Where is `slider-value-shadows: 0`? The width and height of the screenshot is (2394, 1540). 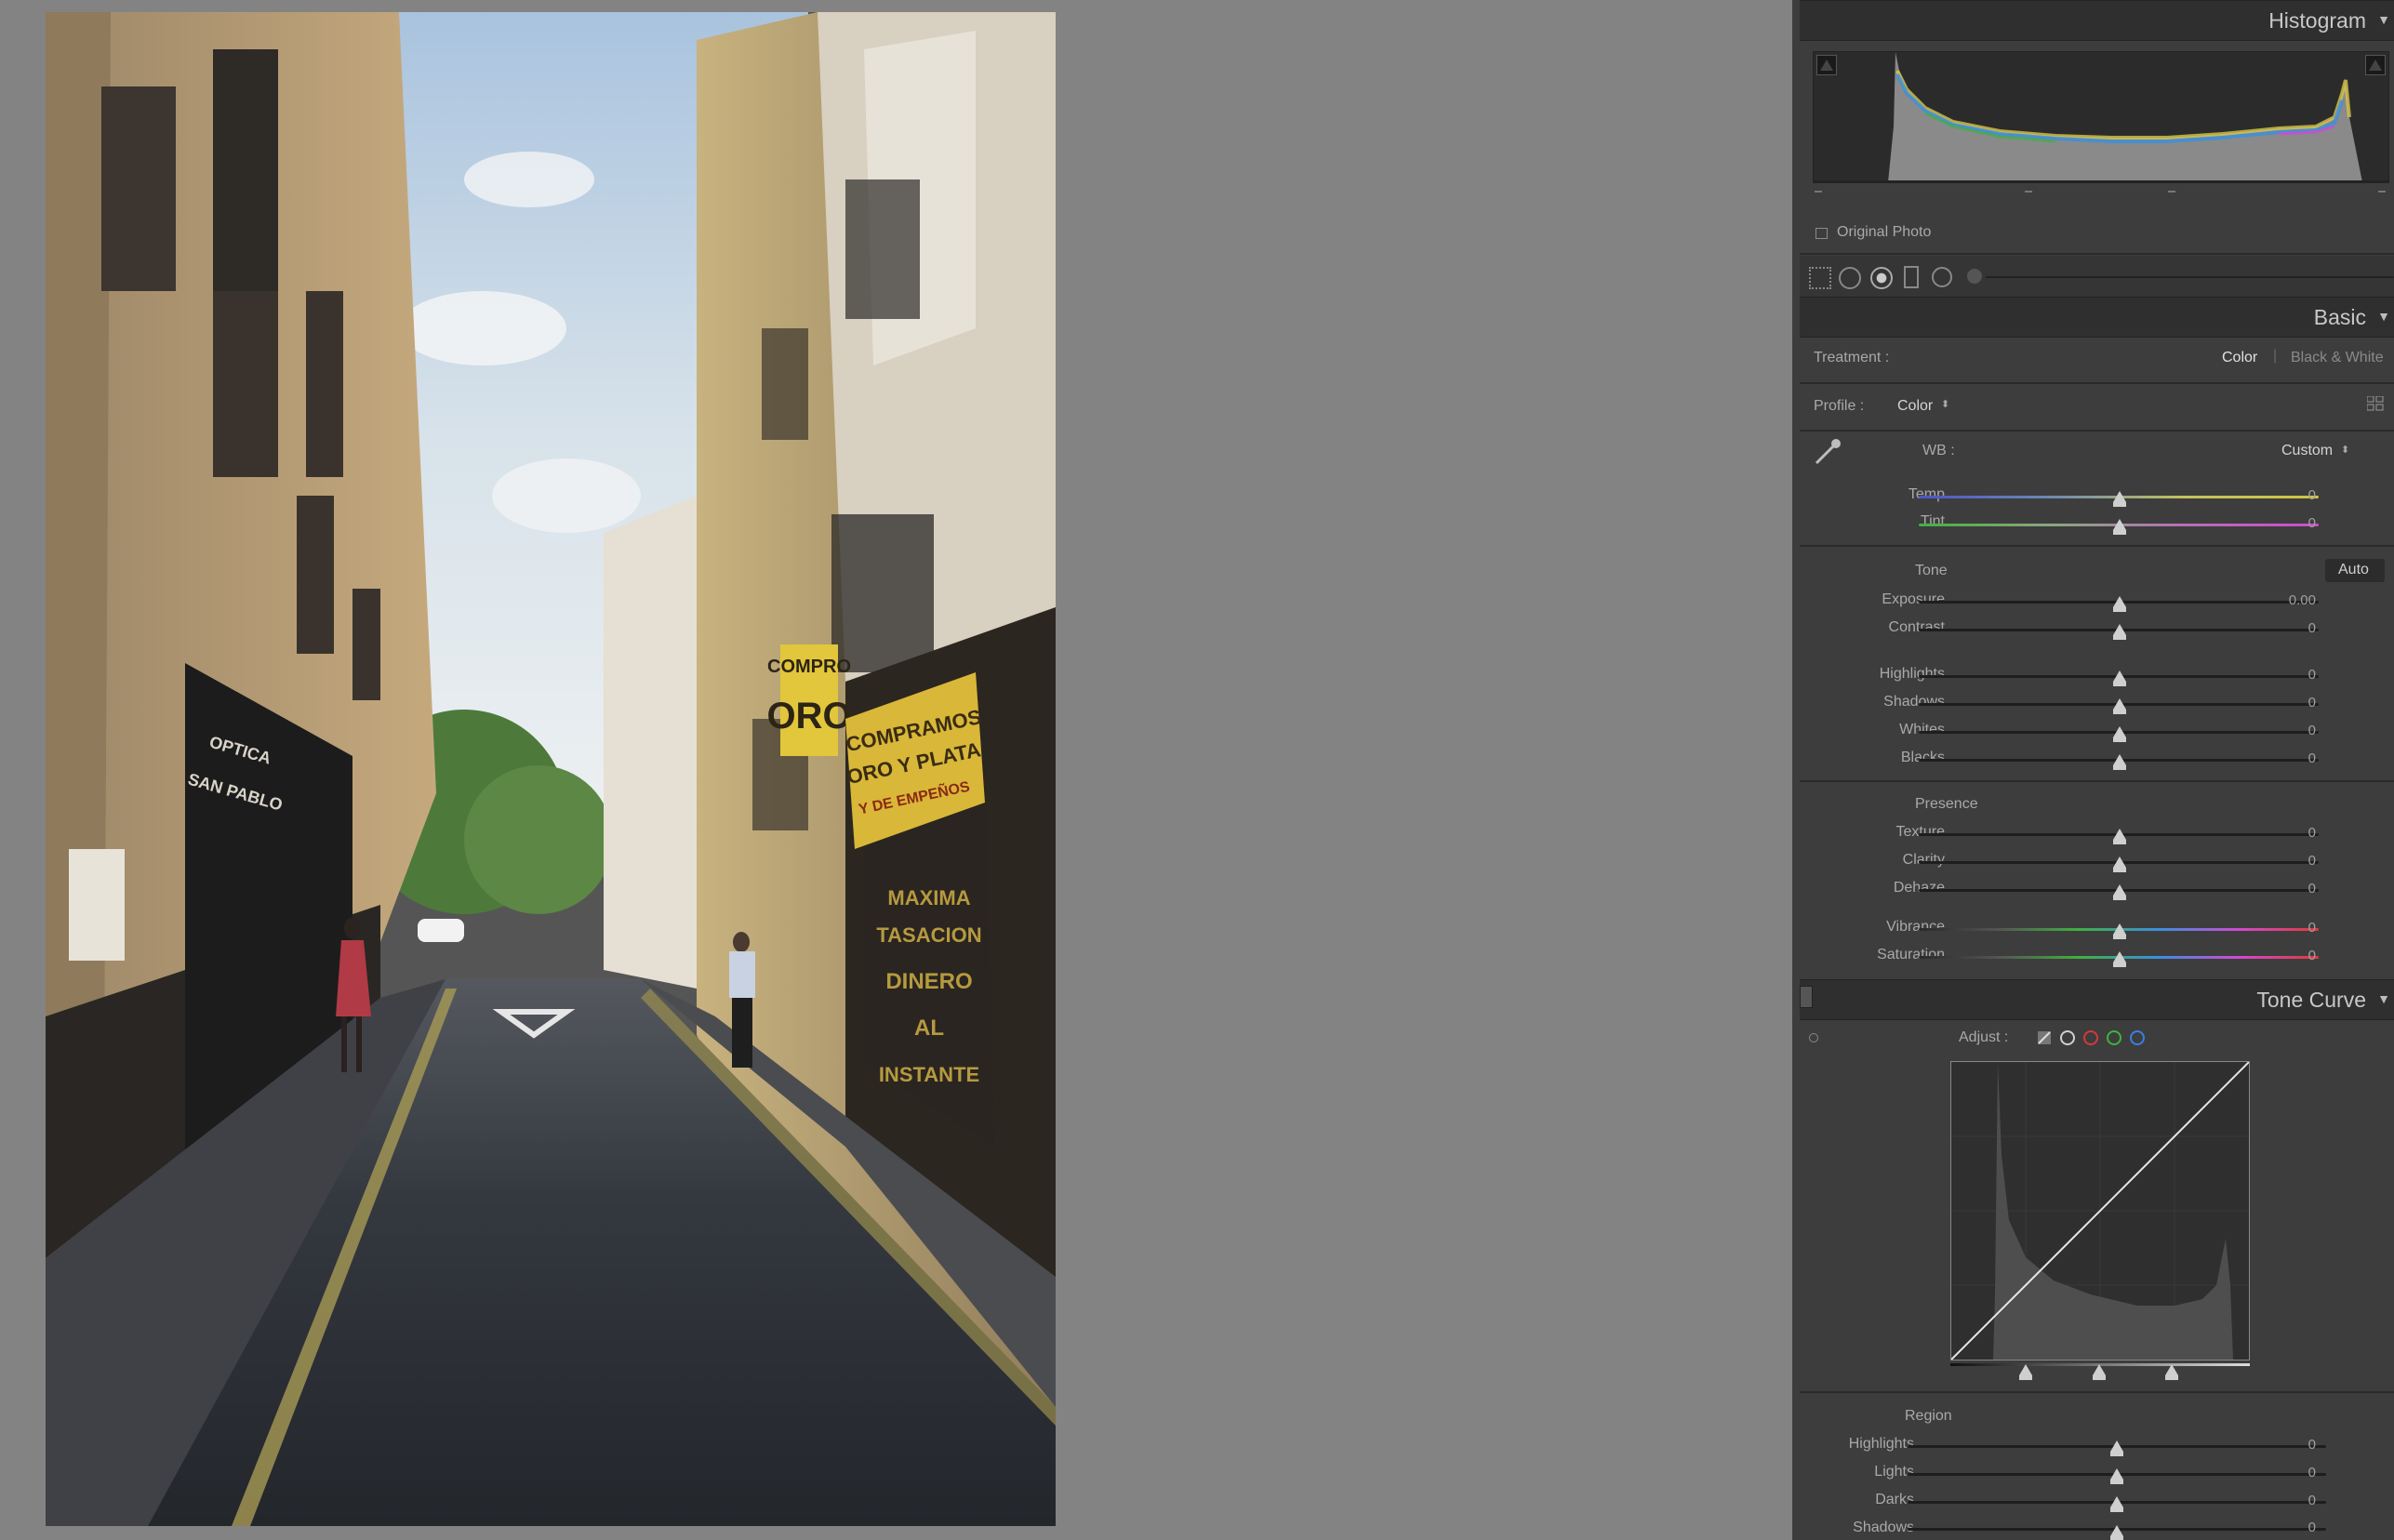 slider-value-shadows: 0 is located at coordinates (2288, 702).